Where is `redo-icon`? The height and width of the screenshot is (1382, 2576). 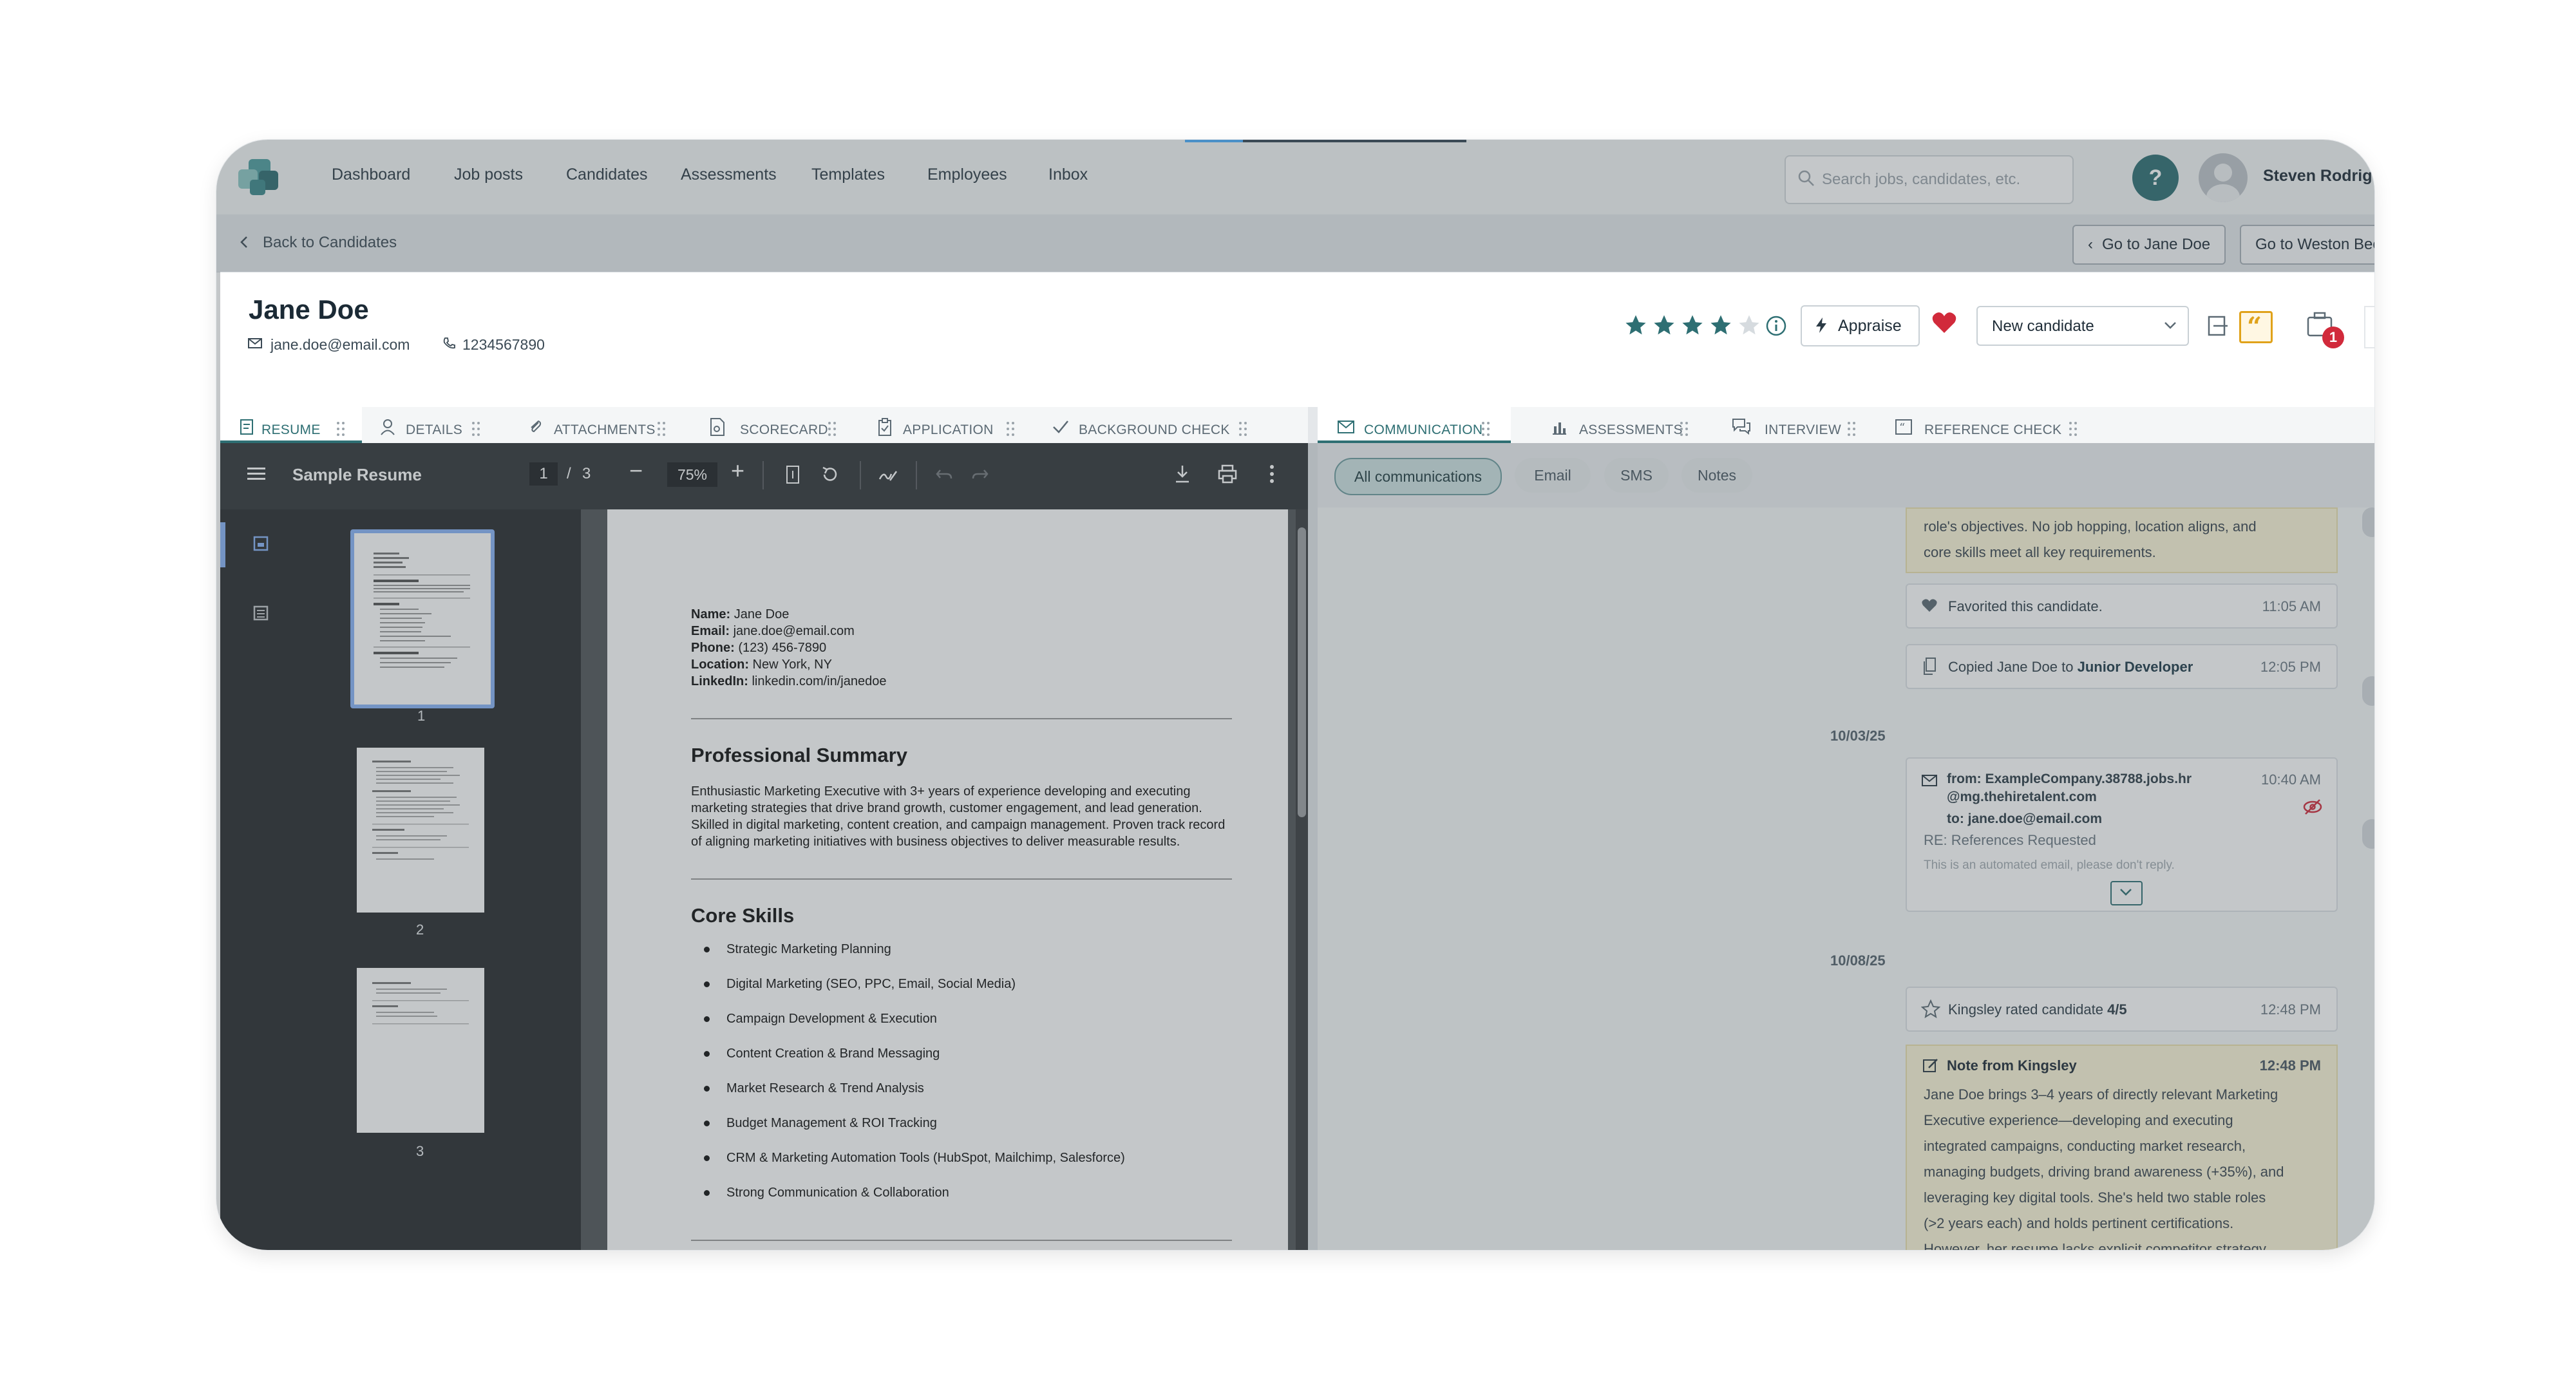
redo-icon is located at coordinates (980, 475).